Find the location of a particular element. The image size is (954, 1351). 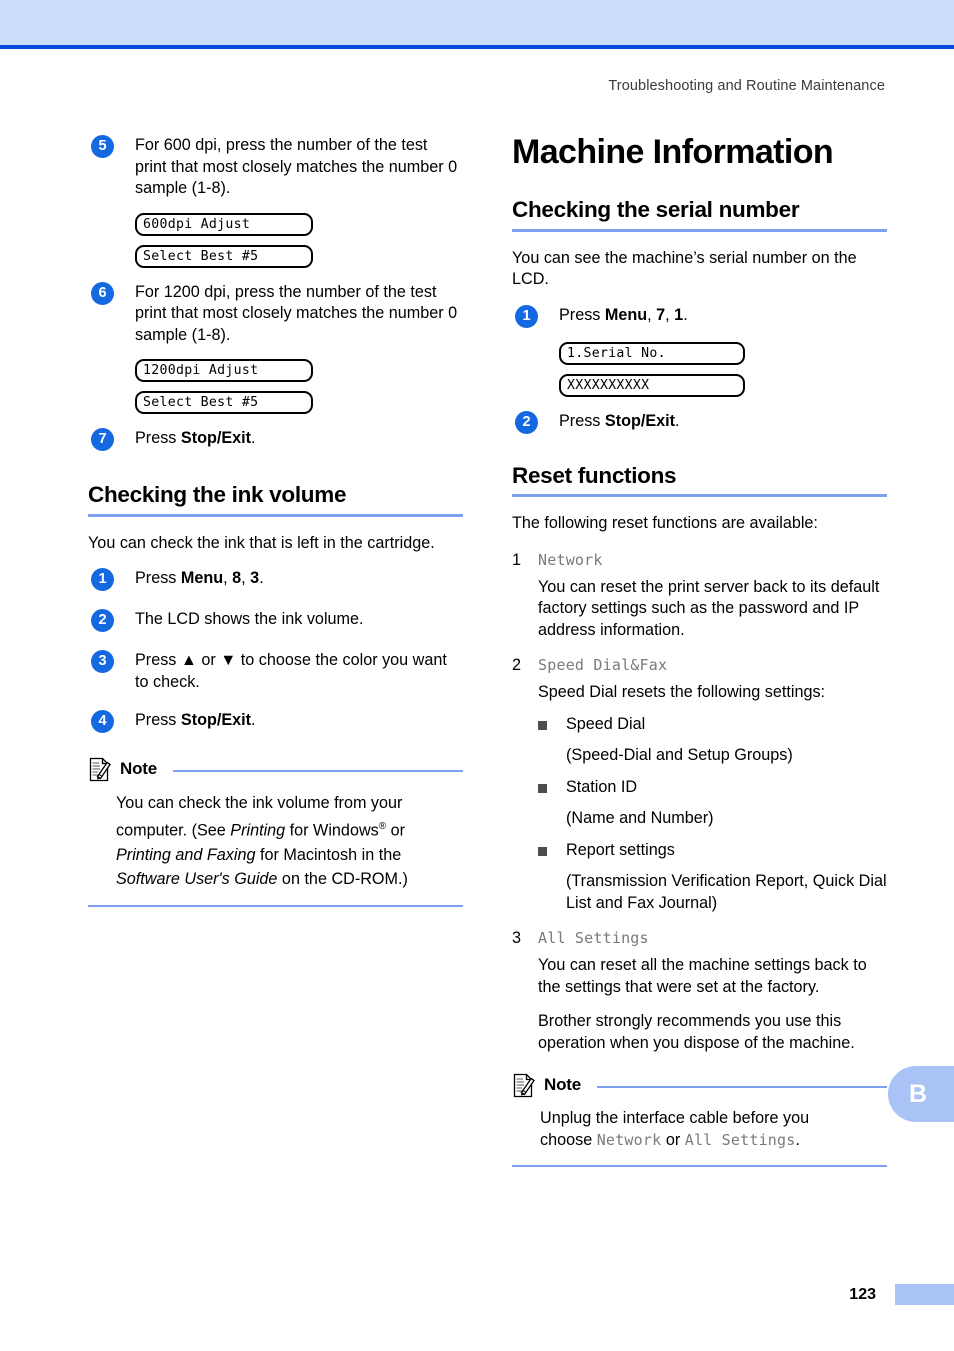

step-text: Press Menu, 7, 1. is located at coordinates (723, 316).